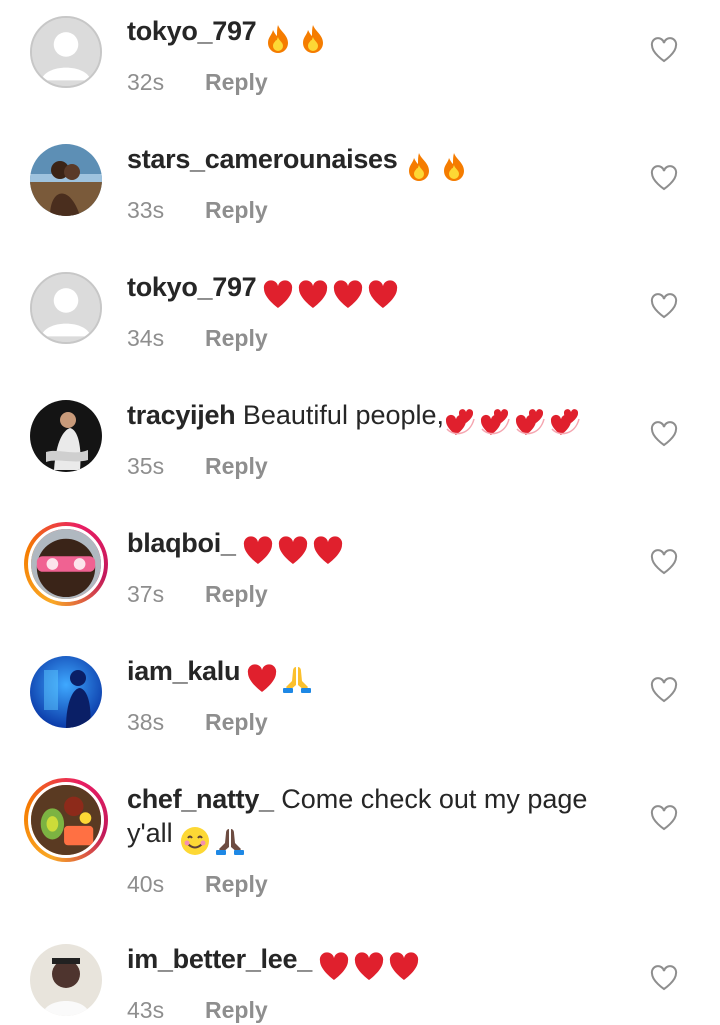 This screenshot has height=1025, width=720. Describe the element at coordinates (200, 799) in the screenshot. I see `username: chef_natty_` at that location.